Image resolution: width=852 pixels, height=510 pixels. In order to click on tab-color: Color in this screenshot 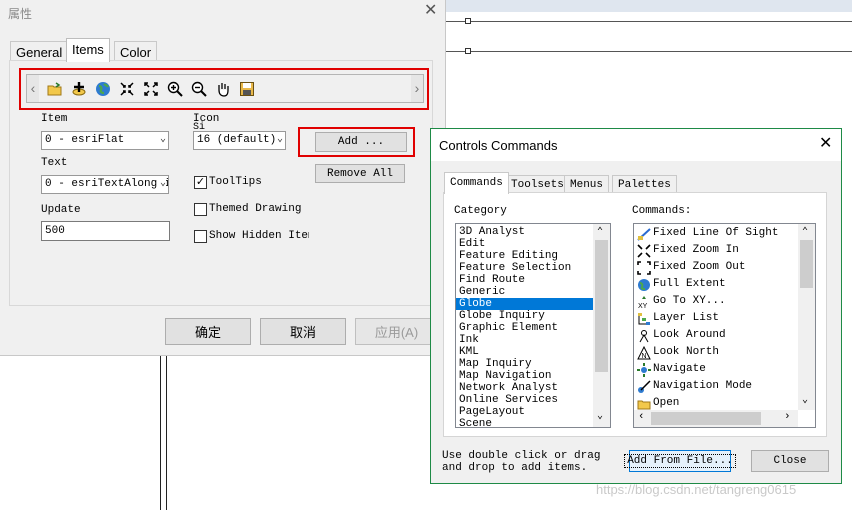, I will do `click(136, 51)`.